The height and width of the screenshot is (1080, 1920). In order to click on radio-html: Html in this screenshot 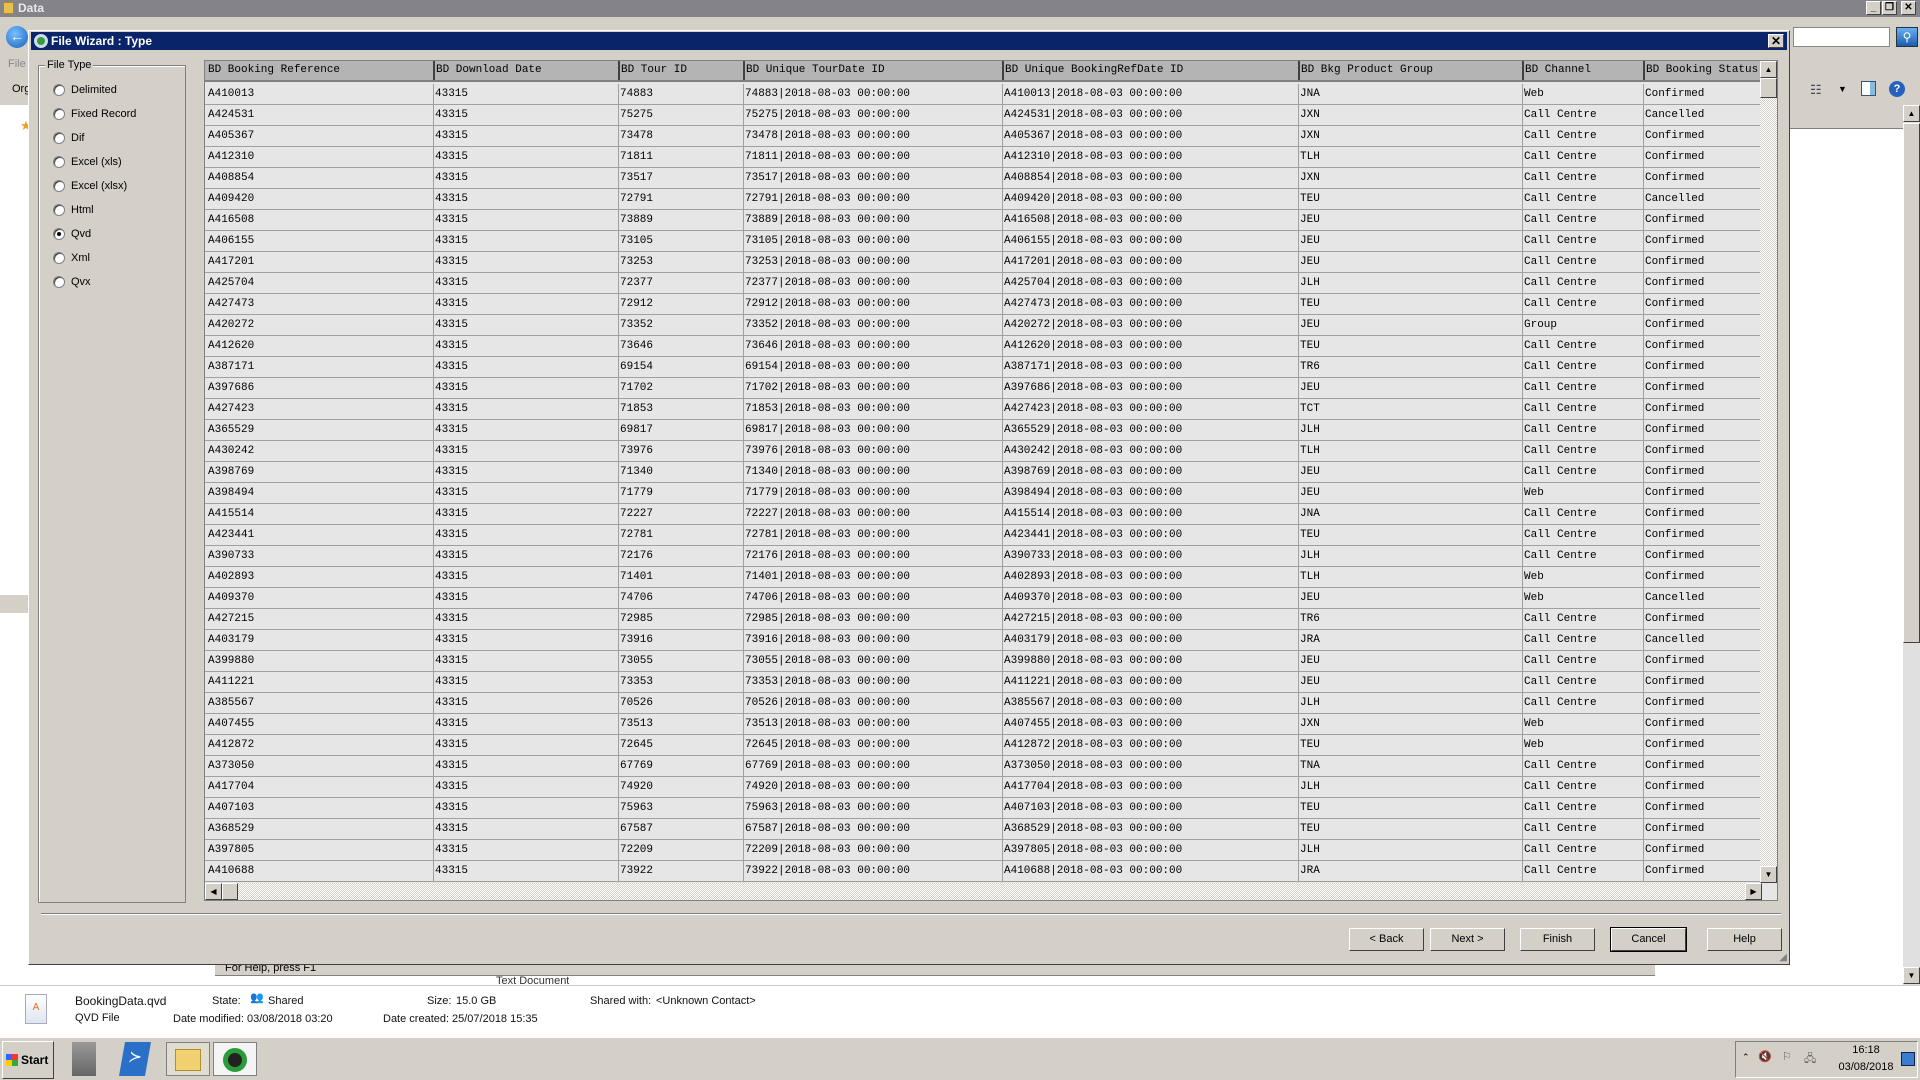, I will do `click(73, 210)`.